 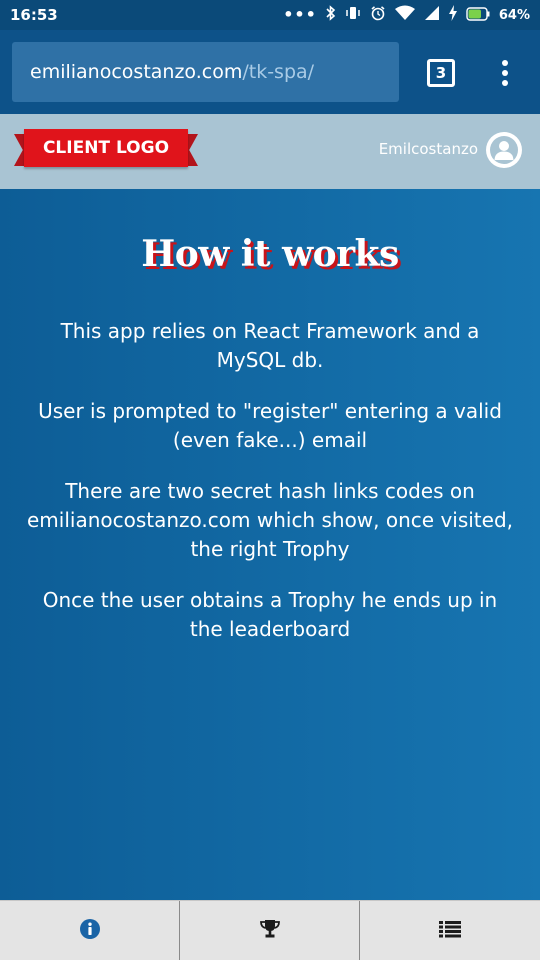 I want to click on more-vert-icon, so click(x=505, y=73).